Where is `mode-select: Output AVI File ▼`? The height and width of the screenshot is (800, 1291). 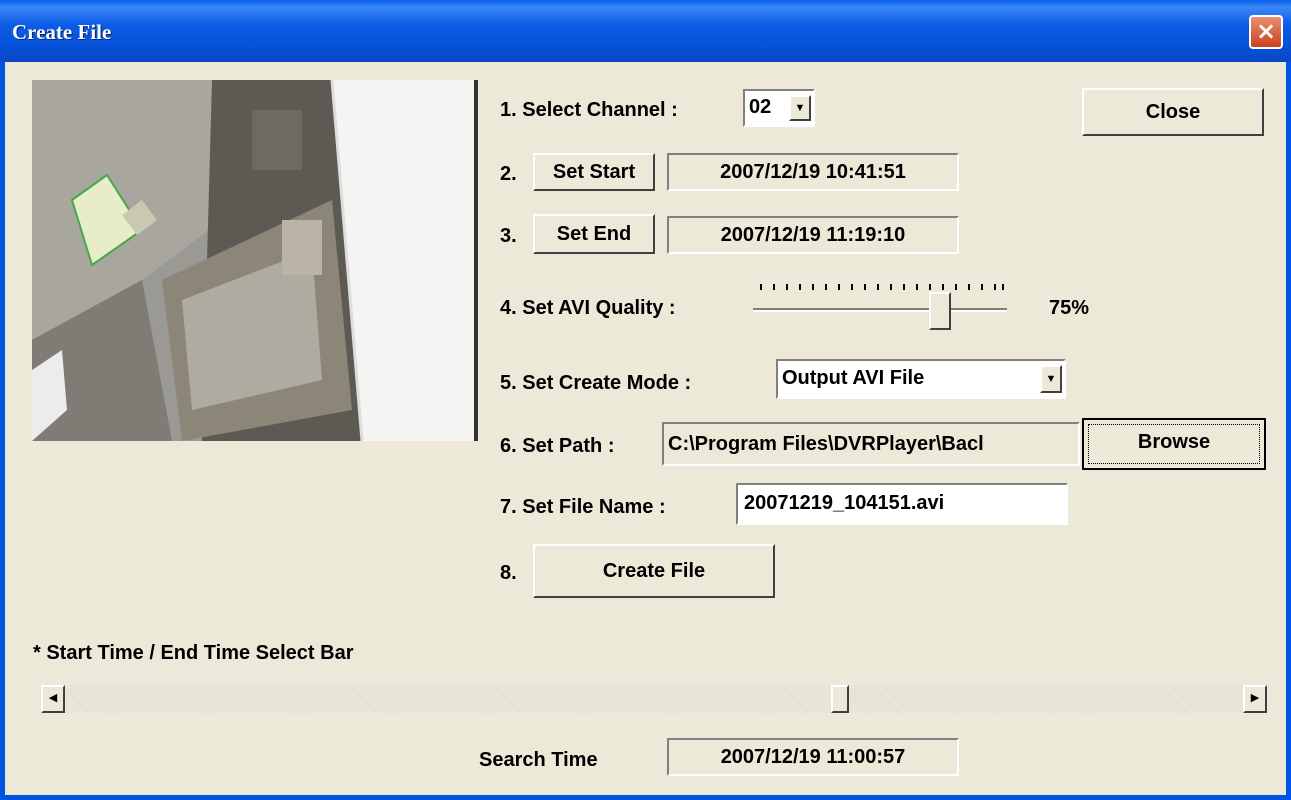 mode-select: Output AVI File ▼ is located at coordinates (921, 379).